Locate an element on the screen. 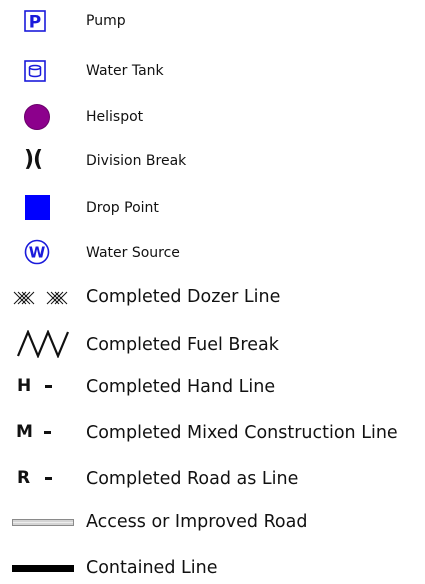 The width and height of the screenshot is (425, 584). road-line-dash is located at coordinates (48, 478).